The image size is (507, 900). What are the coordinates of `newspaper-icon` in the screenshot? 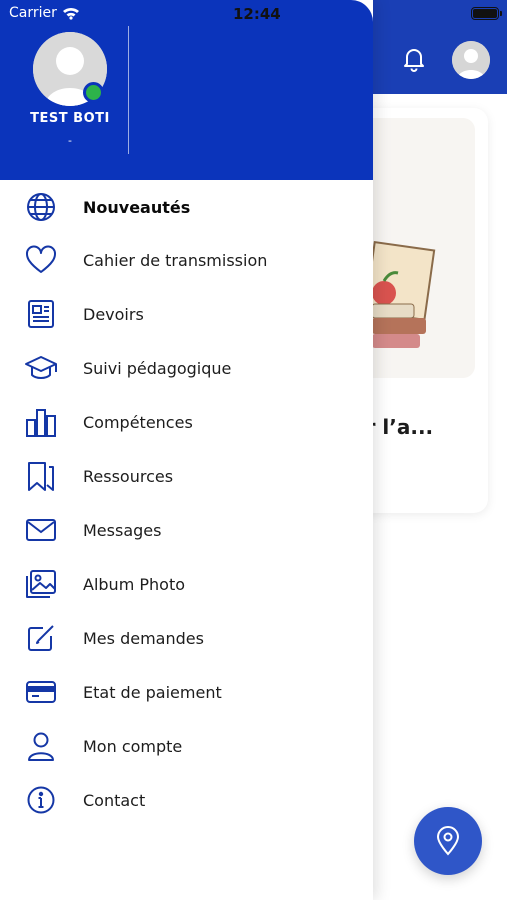 It's located at (41, 314).